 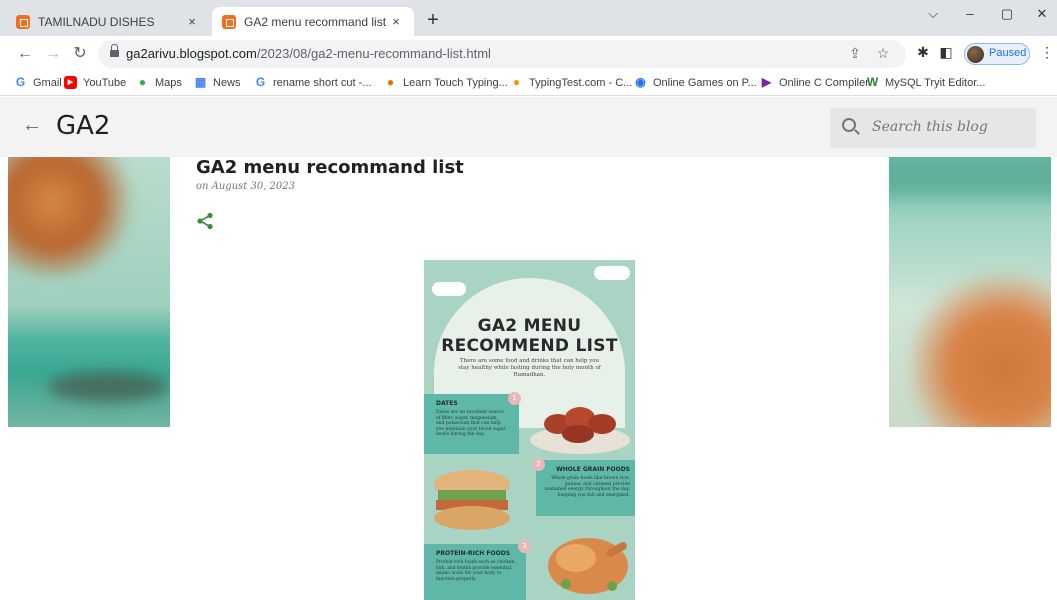 I want to click on new-tab-button: +, so click(x=433, y=21).